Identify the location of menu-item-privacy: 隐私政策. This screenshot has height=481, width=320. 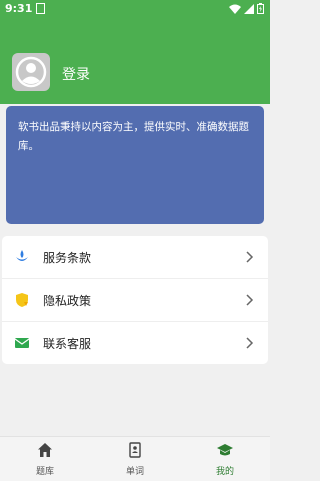
(135, 300).